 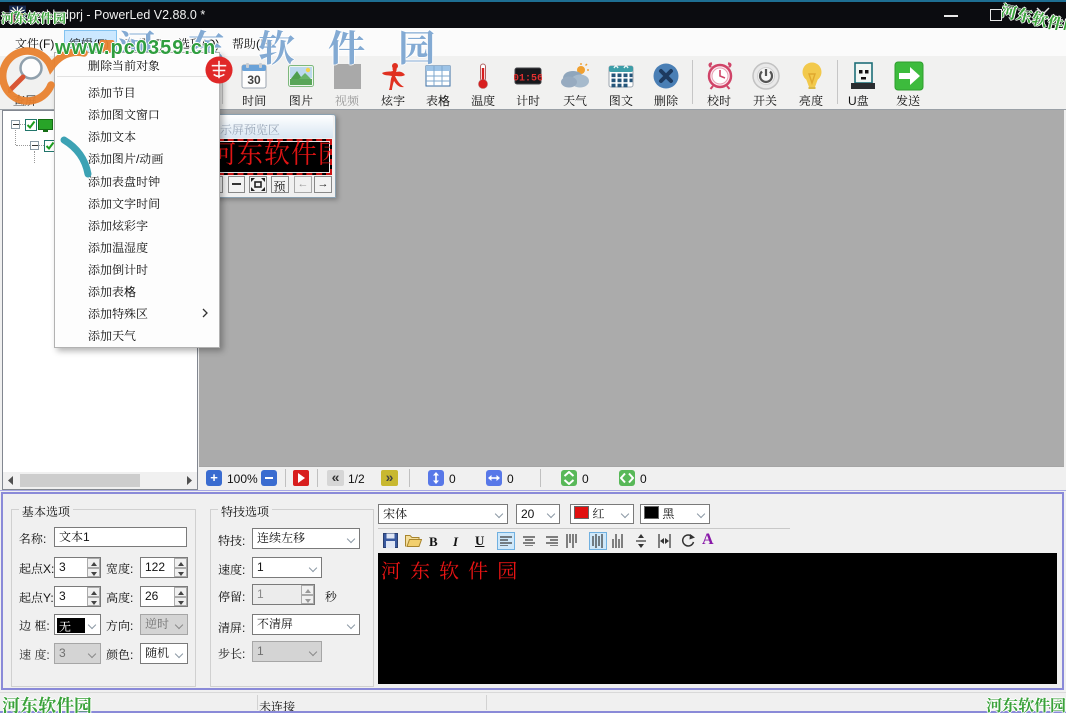 I want to click on svg-text: 30, so click(x=254, y=80).